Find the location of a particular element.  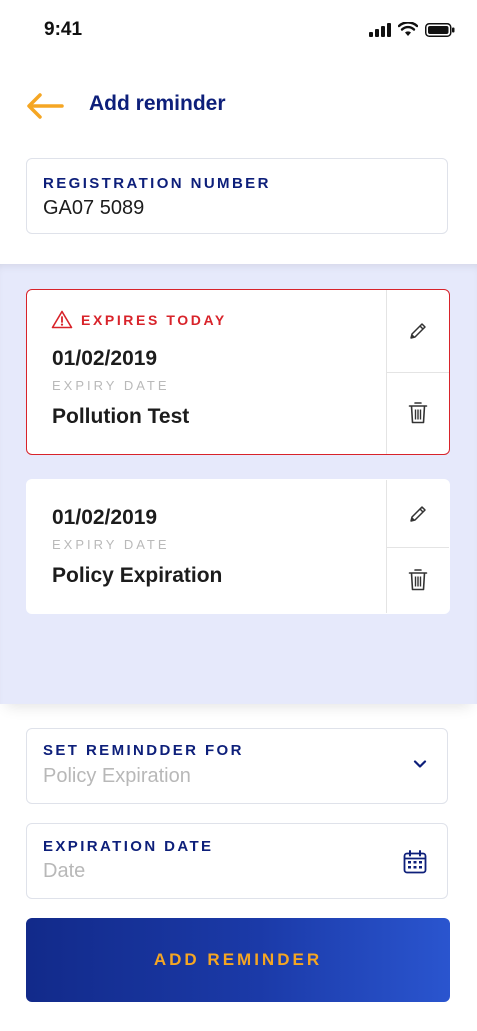

arrow-left-icon is located at coordinates (45, 106).